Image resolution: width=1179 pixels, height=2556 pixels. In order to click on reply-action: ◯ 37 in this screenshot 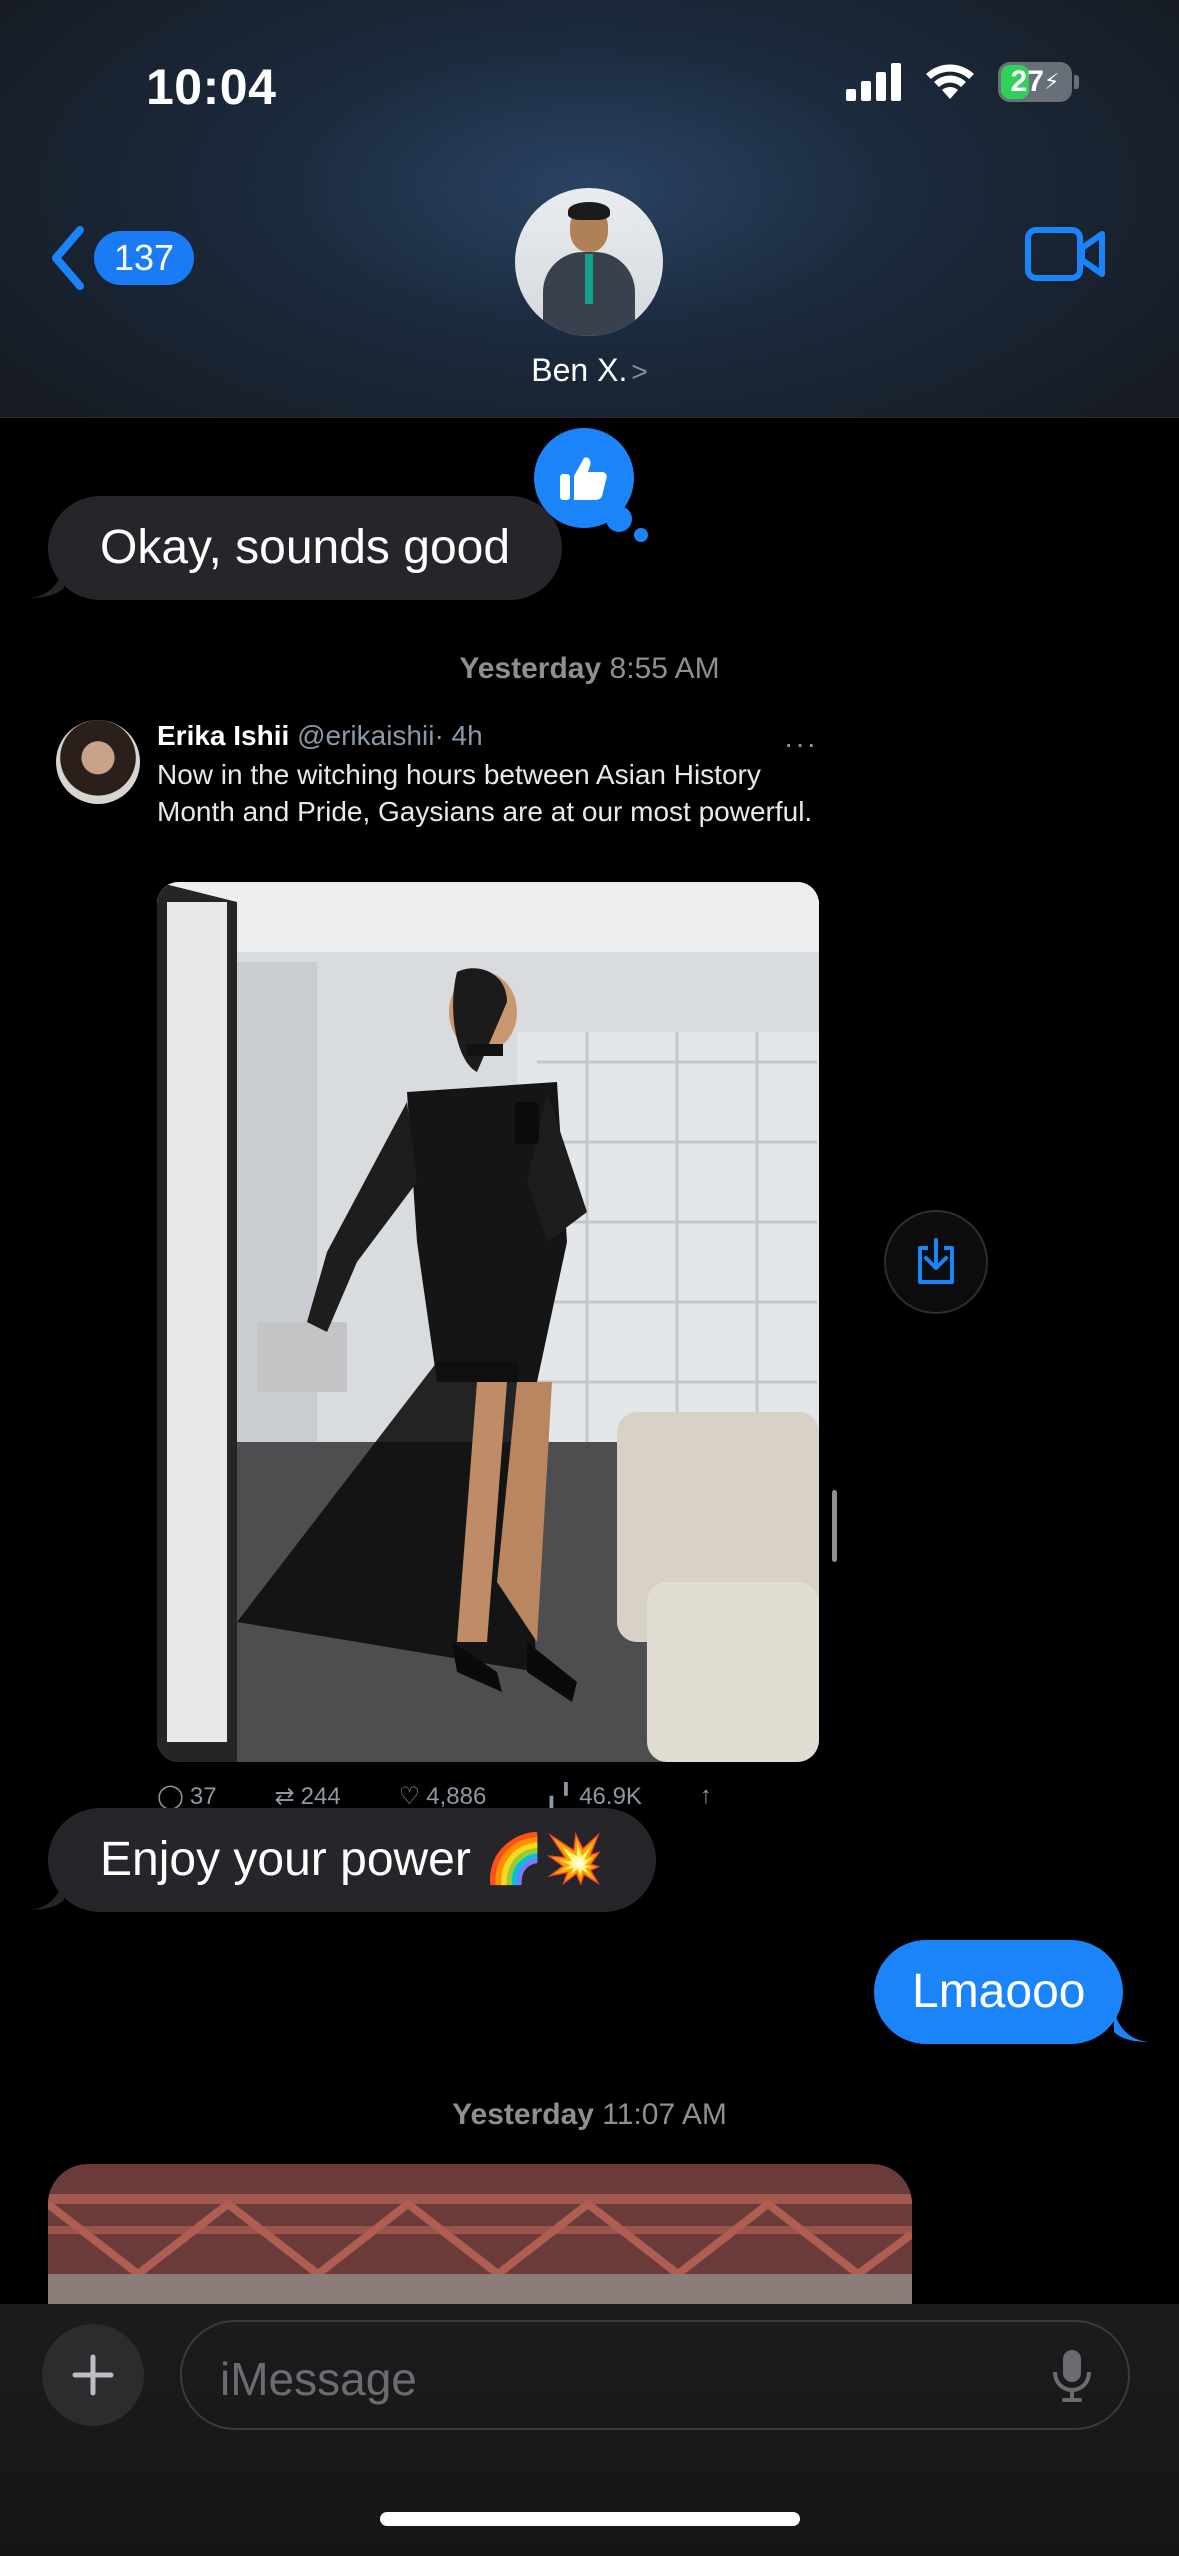, I will do `click(187, 1795)`.